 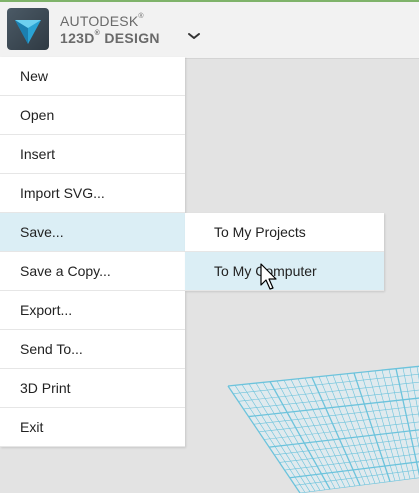 I want to click on brand-product: 123D, so click(x=77, y=38).